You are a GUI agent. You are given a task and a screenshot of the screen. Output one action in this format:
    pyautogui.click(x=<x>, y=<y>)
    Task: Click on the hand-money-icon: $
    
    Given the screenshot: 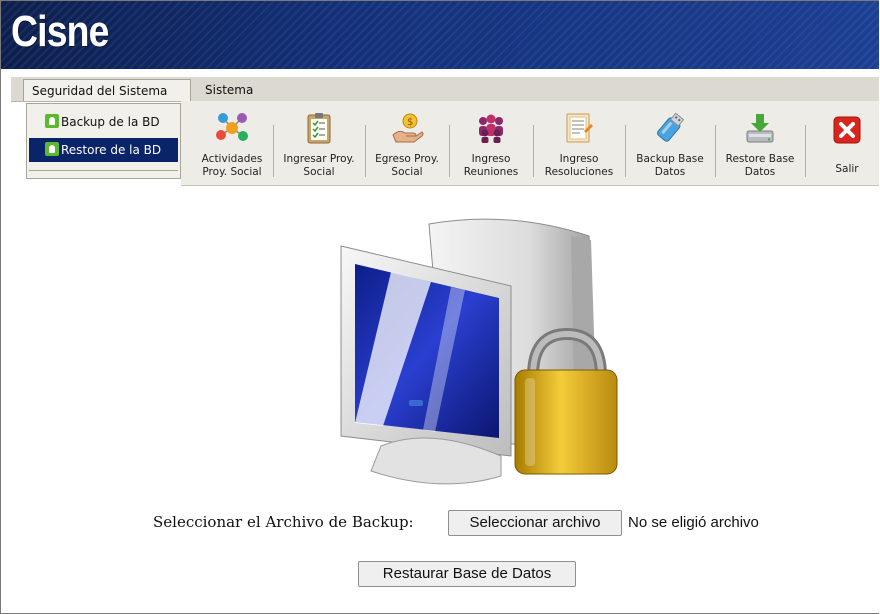 What is the action you would take?
    pyautogui.click(x=408, y=128)
    